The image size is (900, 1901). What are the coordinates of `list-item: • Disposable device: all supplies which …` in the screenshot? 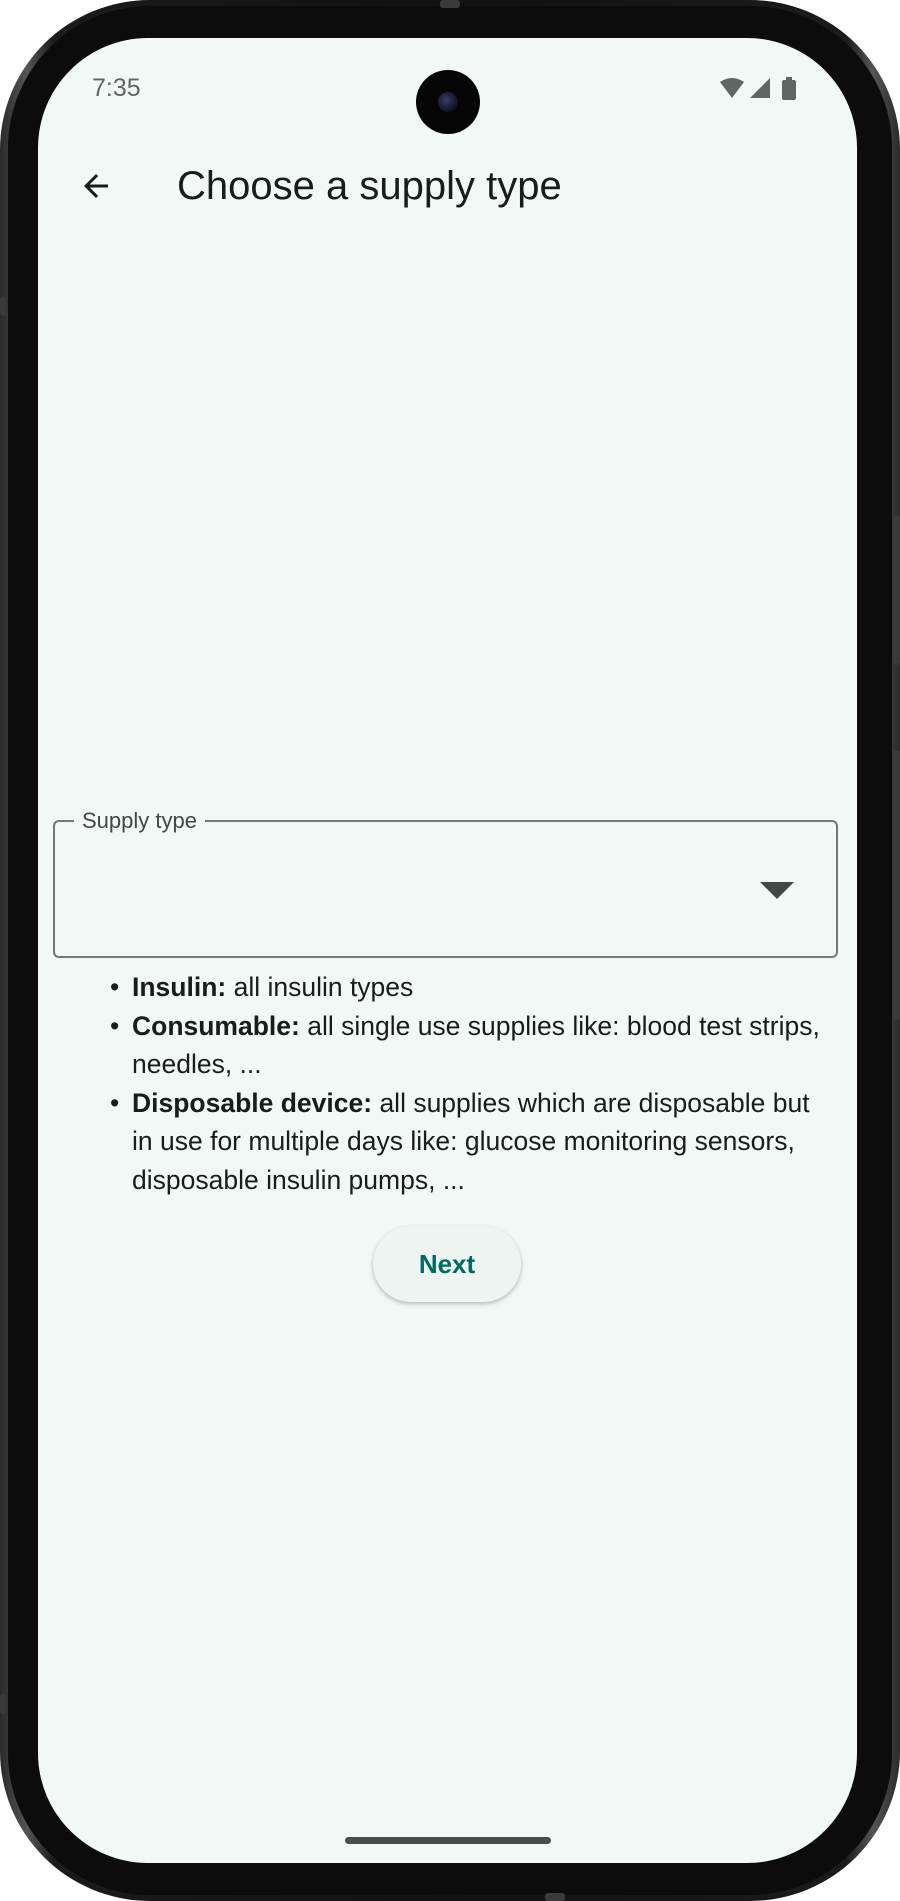 It's located at (456, 1142).